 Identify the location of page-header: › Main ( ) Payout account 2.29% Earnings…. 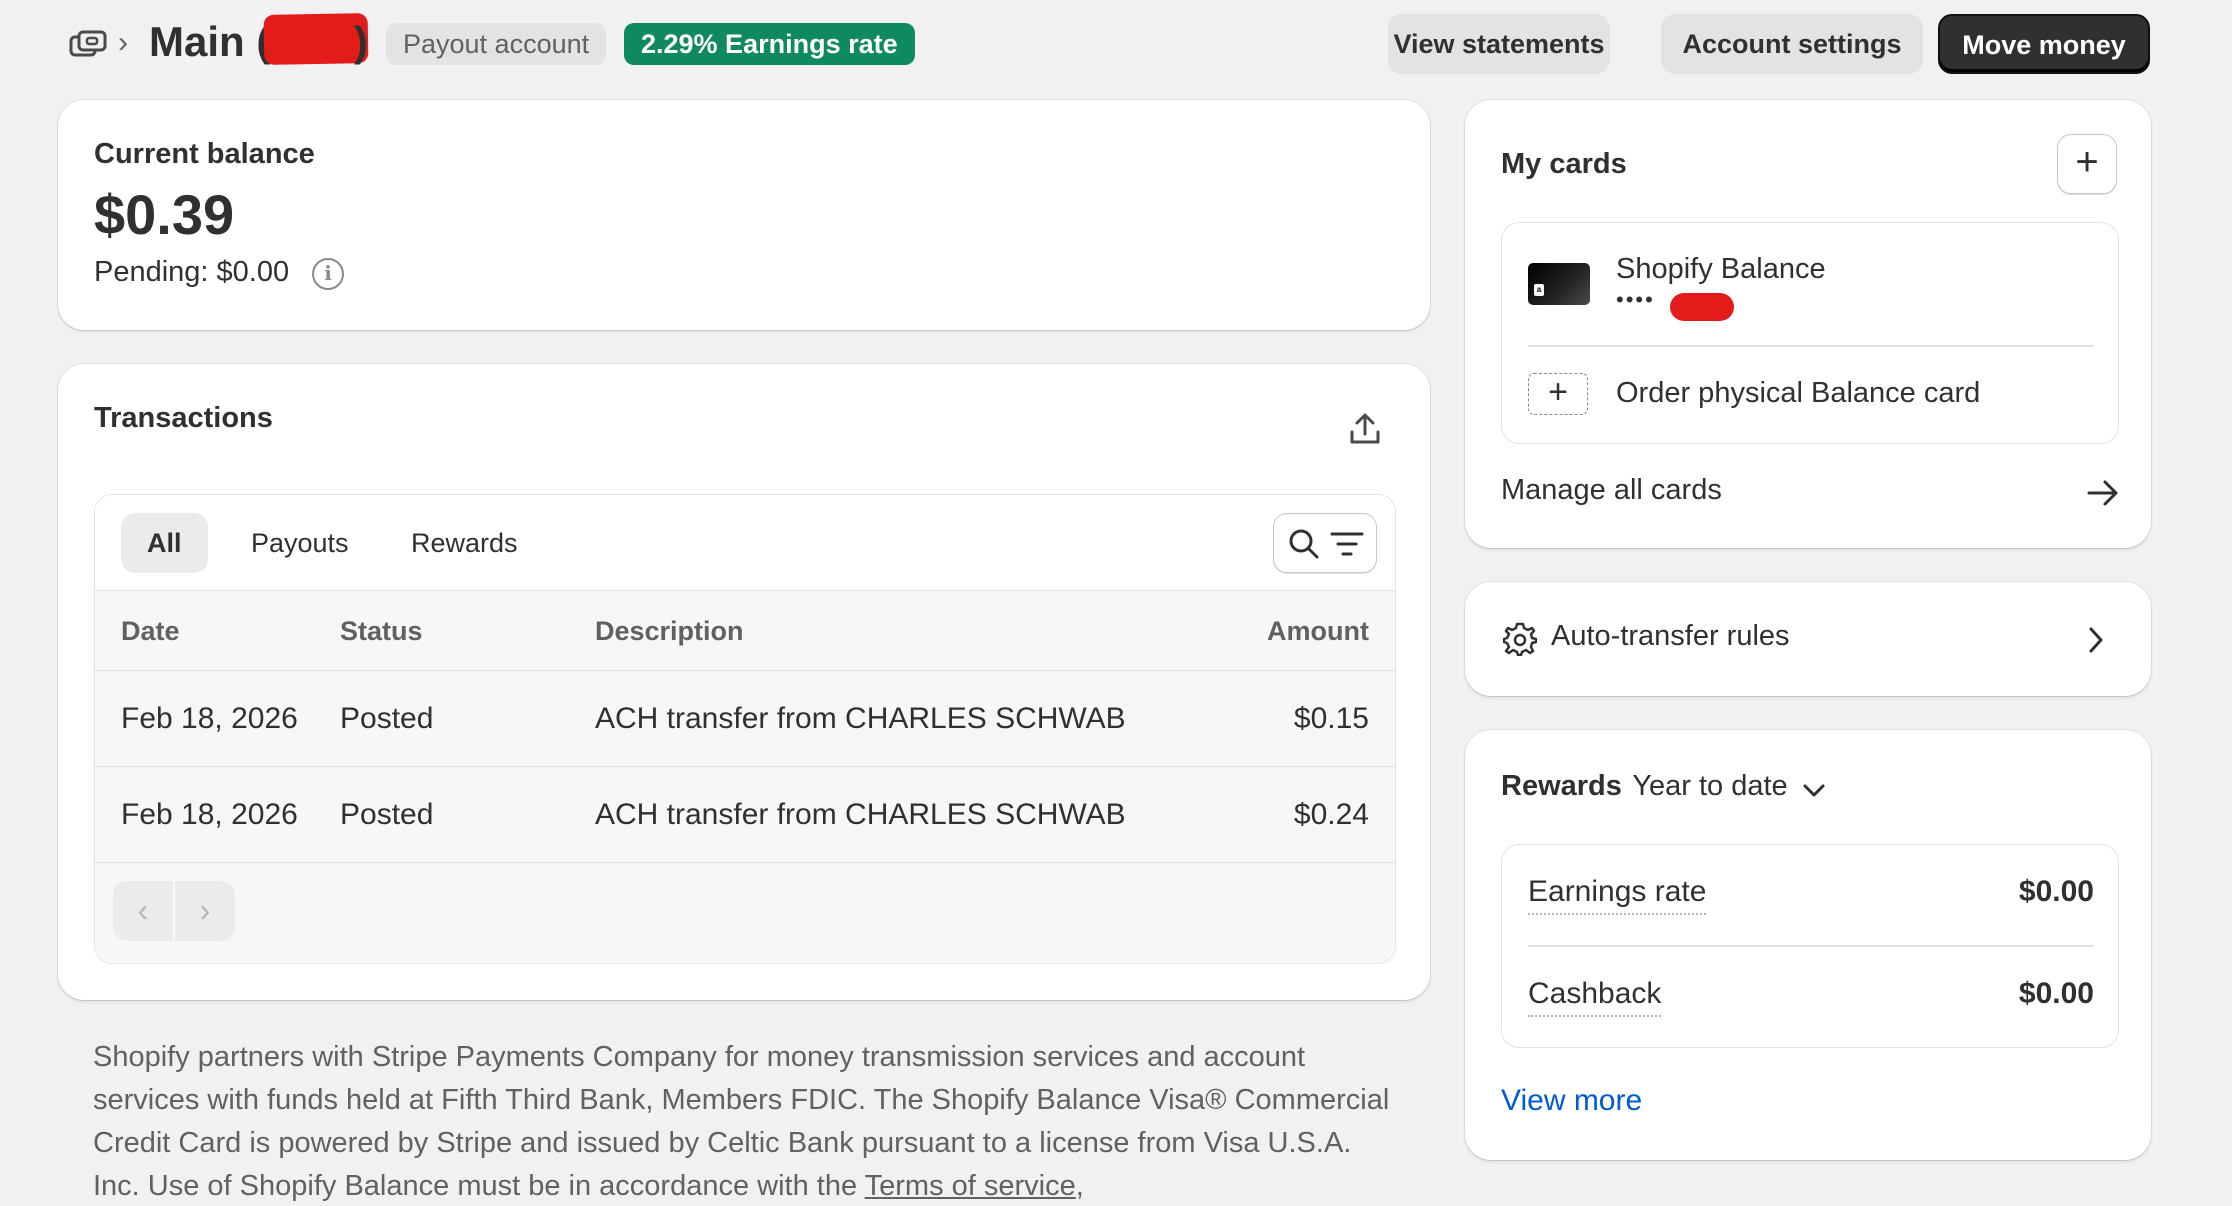
(1116, 45).